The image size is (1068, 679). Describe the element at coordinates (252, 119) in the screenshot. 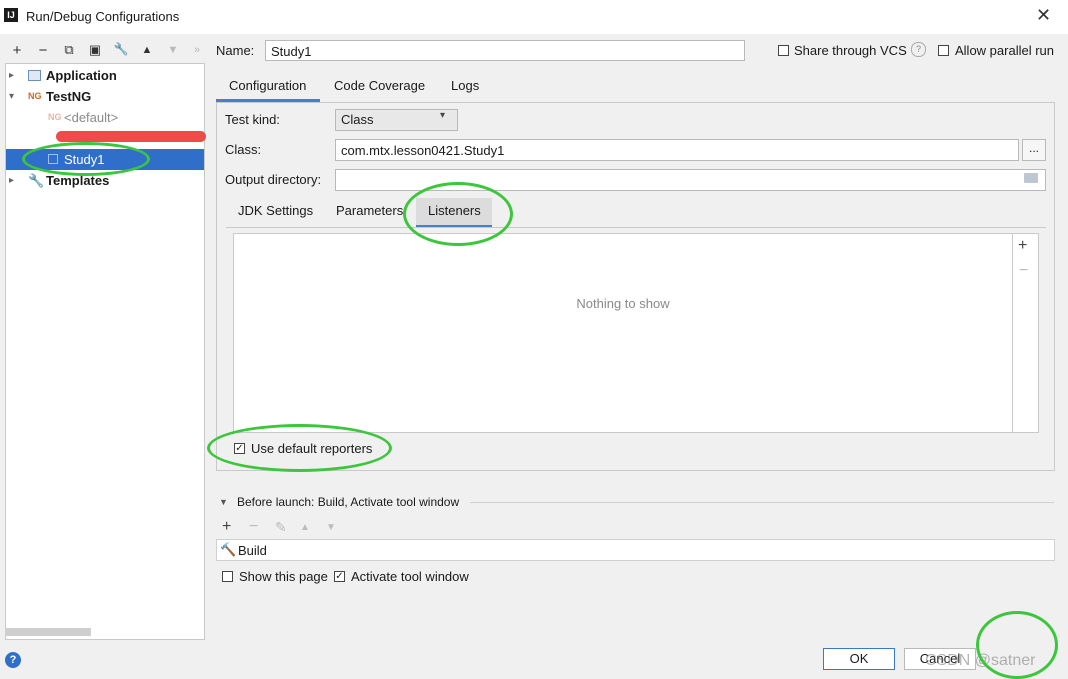

I see `test-kind-label: Test kind:` at that location.